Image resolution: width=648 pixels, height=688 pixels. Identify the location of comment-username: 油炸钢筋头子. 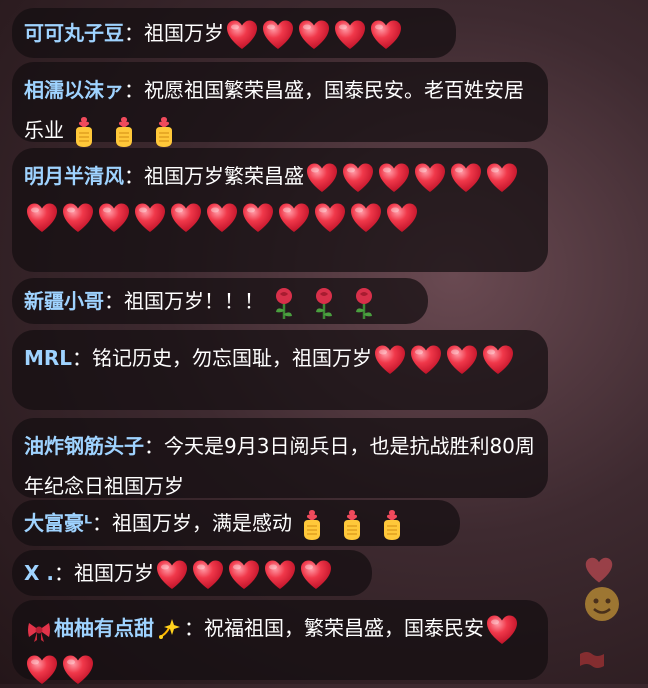
(84, 446).